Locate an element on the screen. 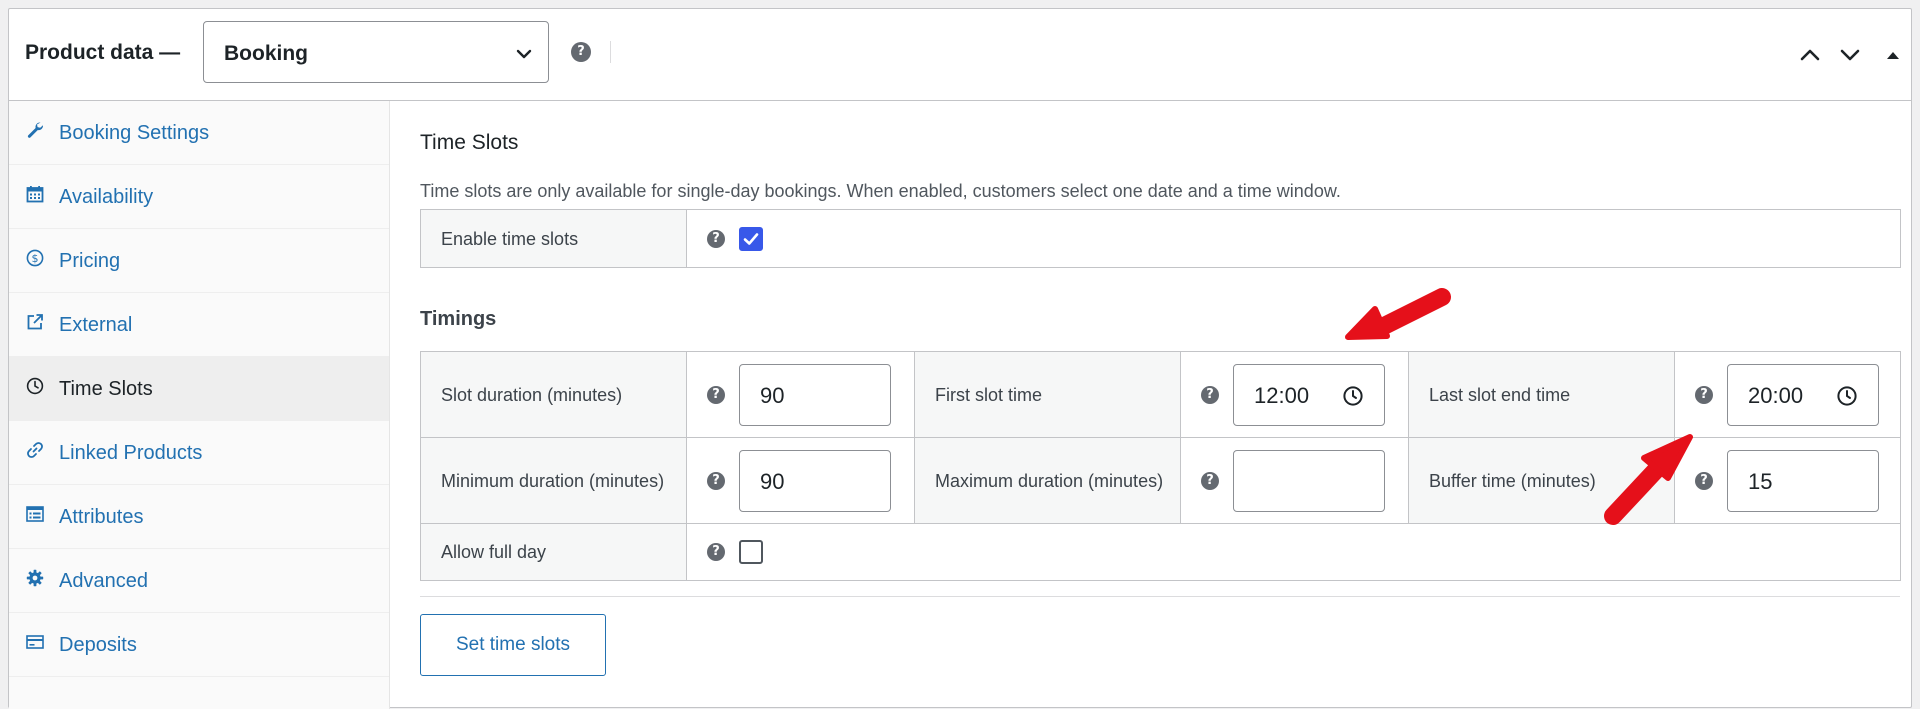 The width and height of the screenshot is (1920, 709). move-up-icon is located at coordinates (1810, 55).